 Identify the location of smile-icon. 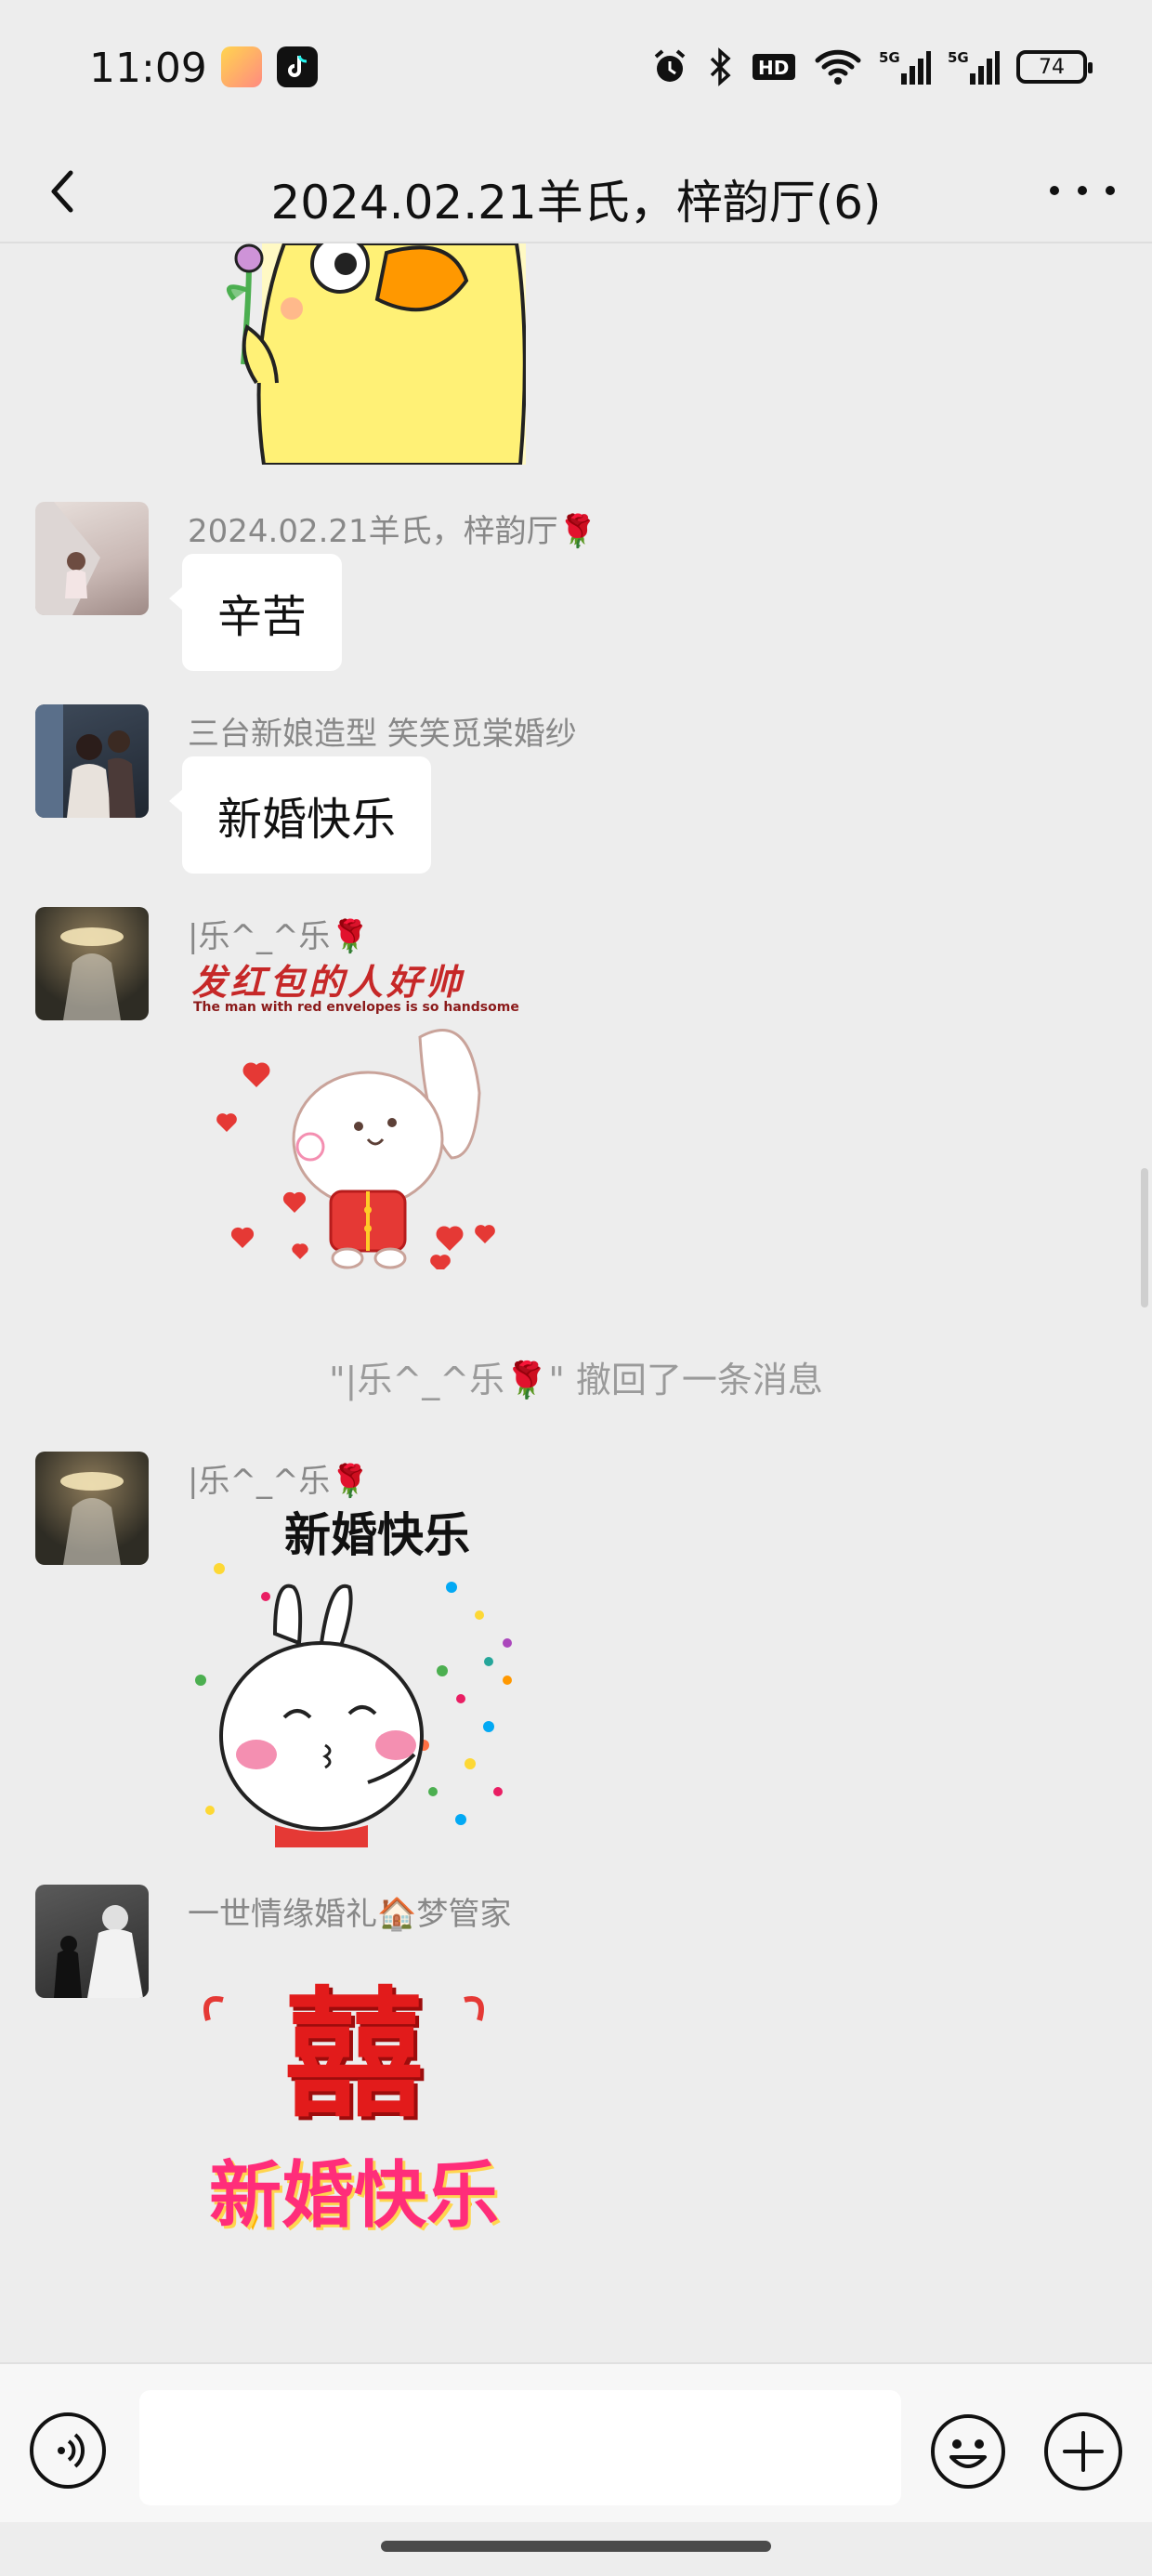
(968, 2451).